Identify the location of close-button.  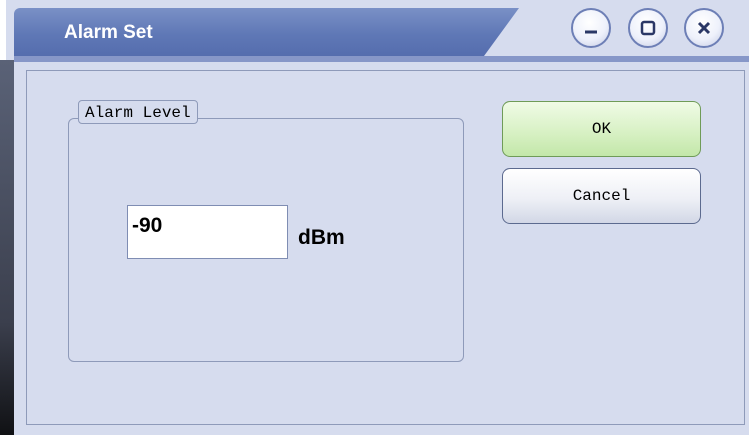
(704, 28).